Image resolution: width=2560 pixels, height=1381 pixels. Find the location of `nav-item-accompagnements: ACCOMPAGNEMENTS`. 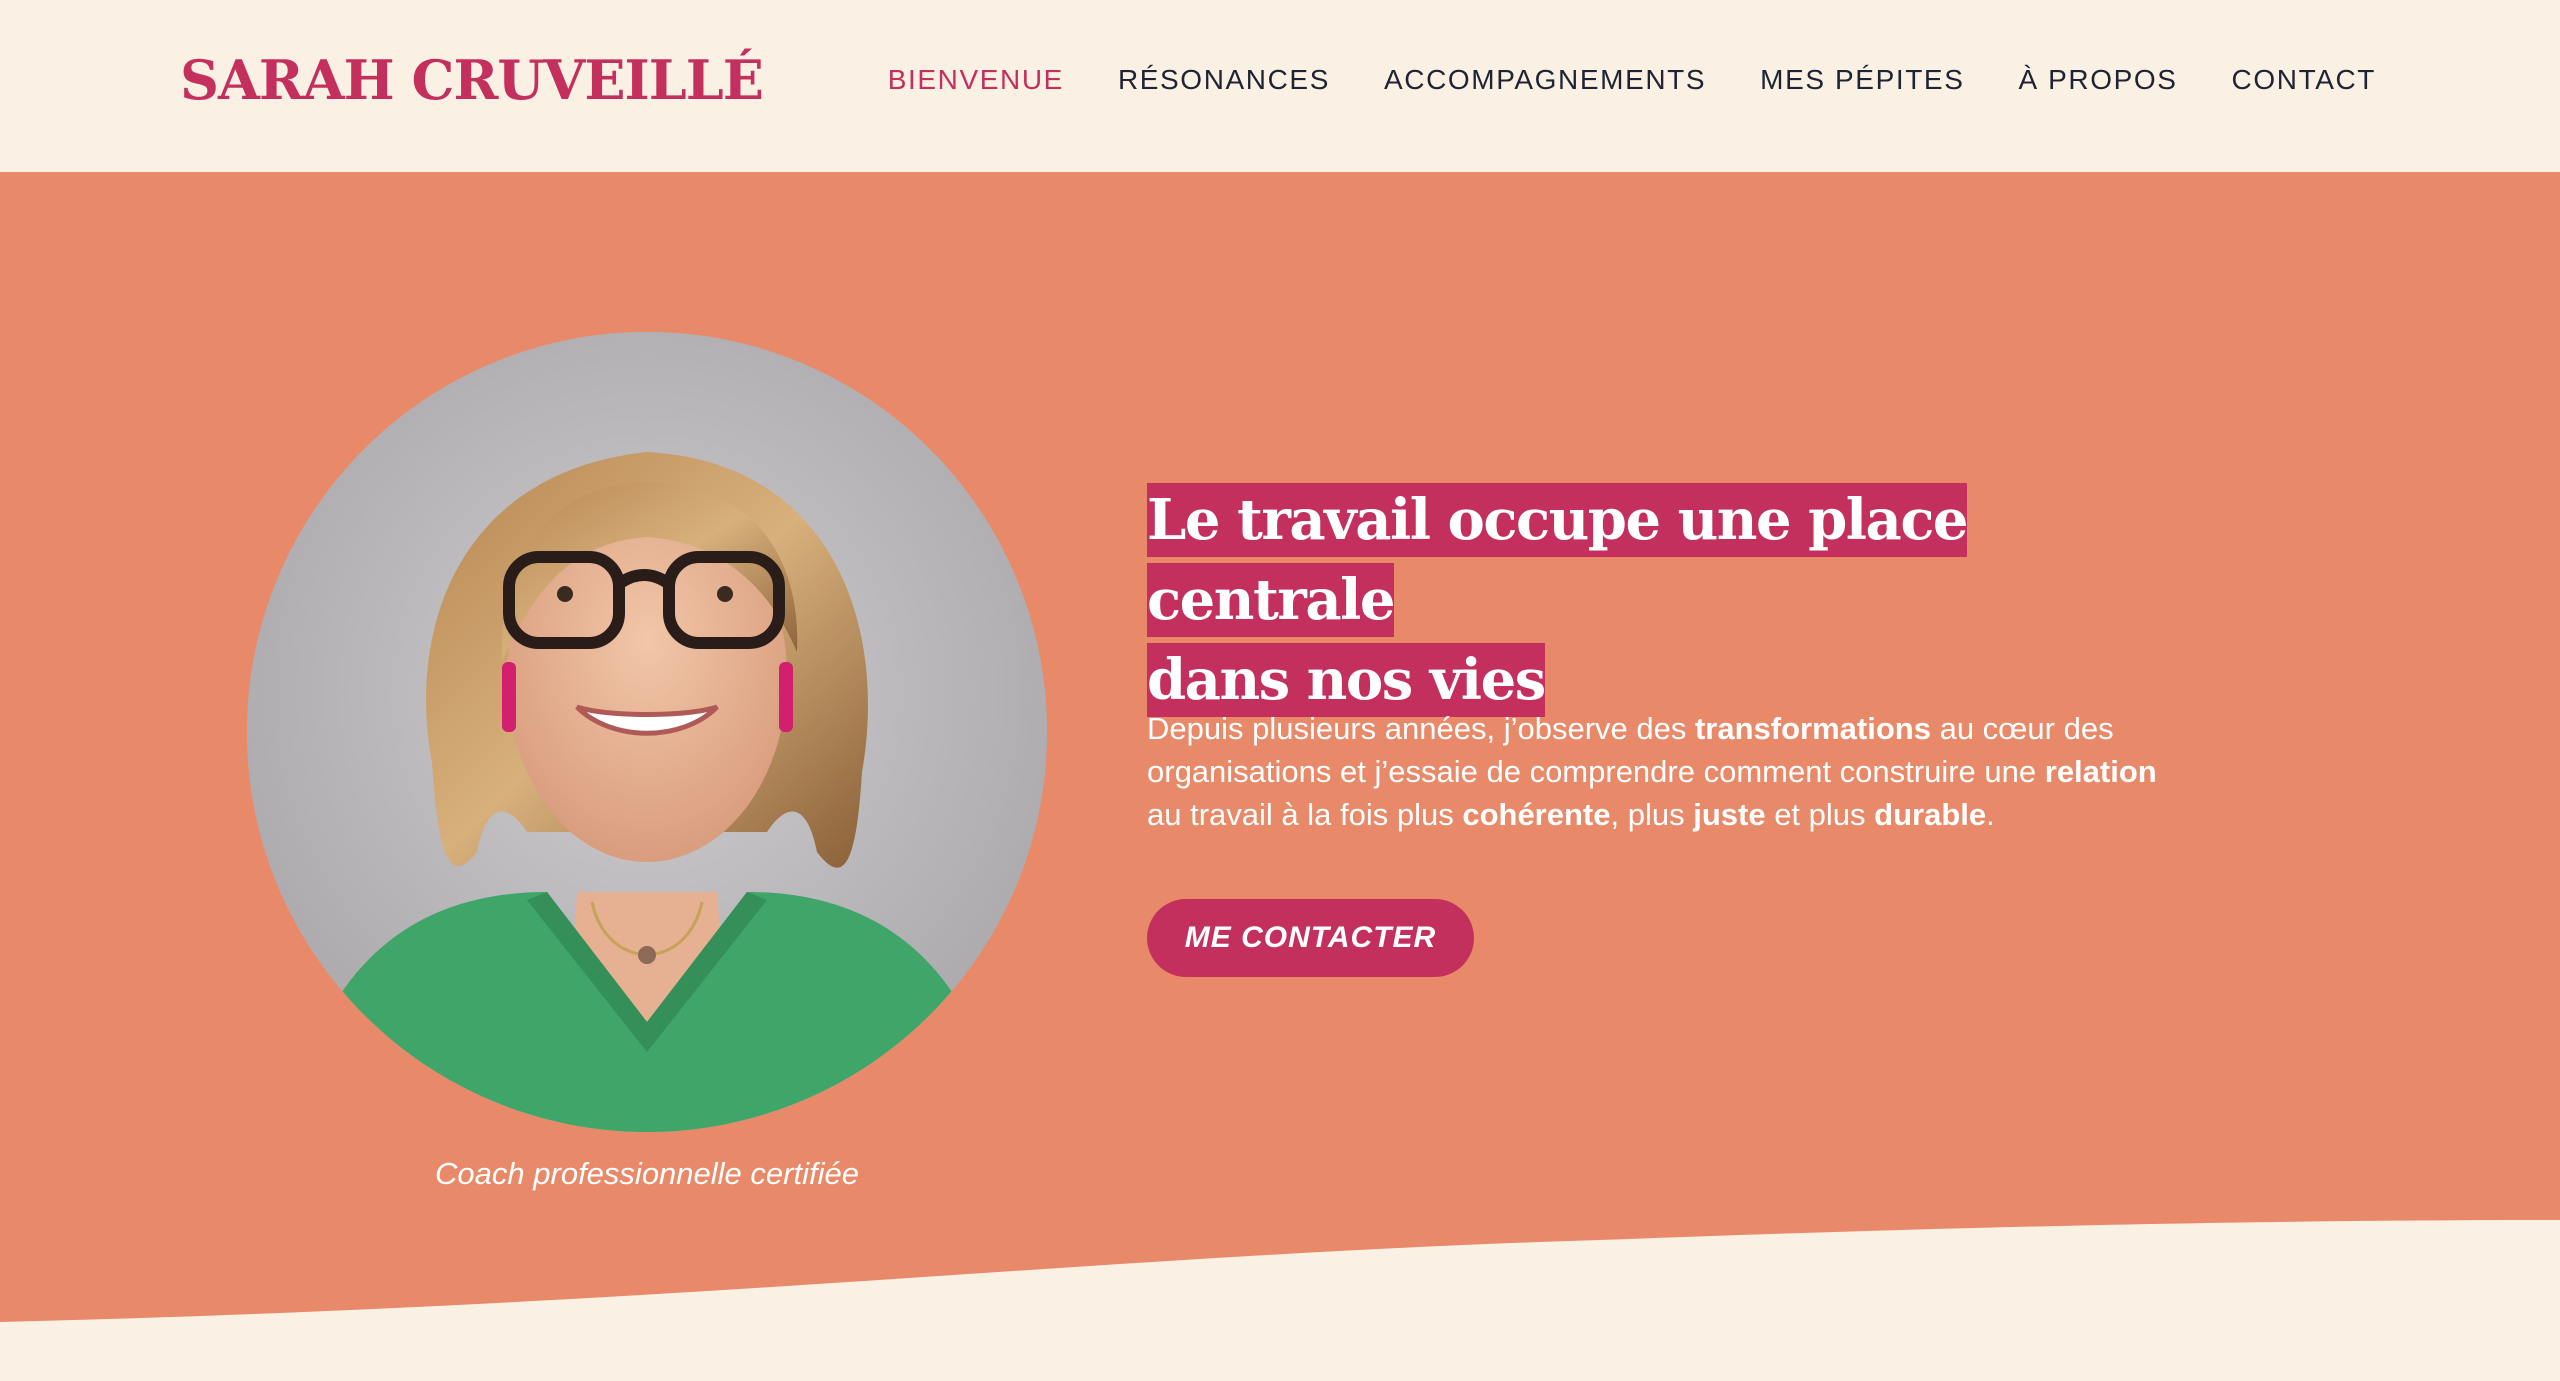

nav-item-accompagnements: ACCOMPAGNEMENTS is located at coordinates (1545, 80).